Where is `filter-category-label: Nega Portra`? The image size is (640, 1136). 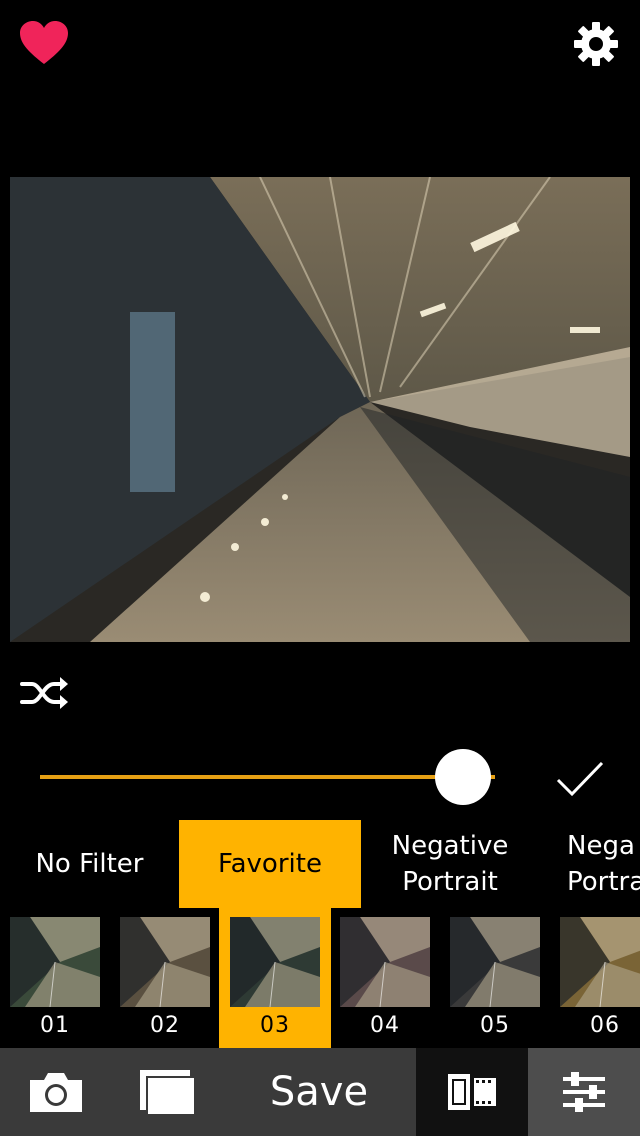 filter-category-label: Nega Portra is located at coordinates (603, 864).